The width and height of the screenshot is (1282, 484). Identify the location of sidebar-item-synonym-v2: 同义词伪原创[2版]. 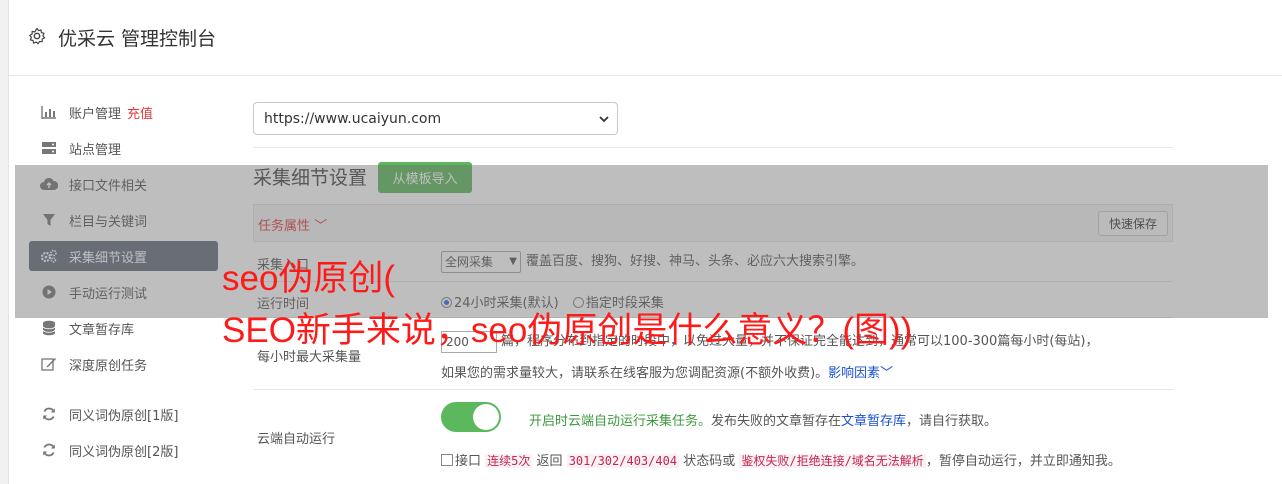
(123, 450).